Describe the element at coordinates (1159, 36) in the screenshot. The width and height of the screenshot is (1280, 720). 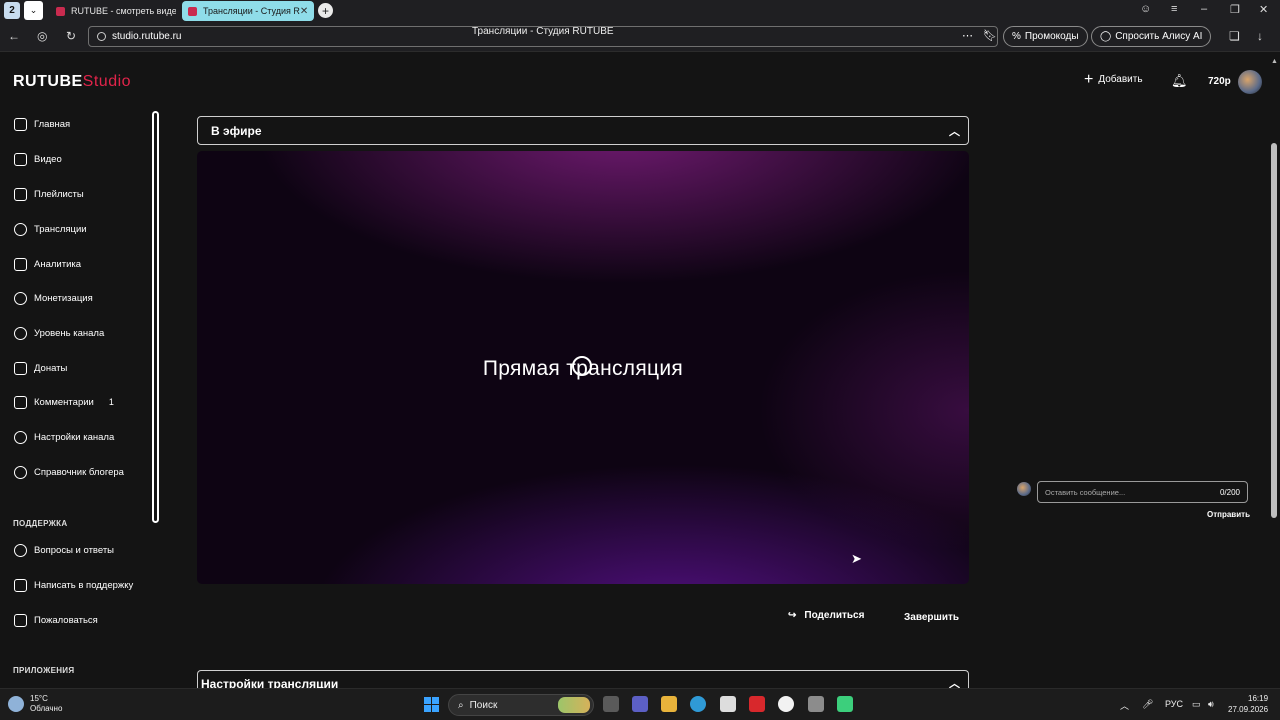
I see `alice-label: Спросить Алису AI` at that location.